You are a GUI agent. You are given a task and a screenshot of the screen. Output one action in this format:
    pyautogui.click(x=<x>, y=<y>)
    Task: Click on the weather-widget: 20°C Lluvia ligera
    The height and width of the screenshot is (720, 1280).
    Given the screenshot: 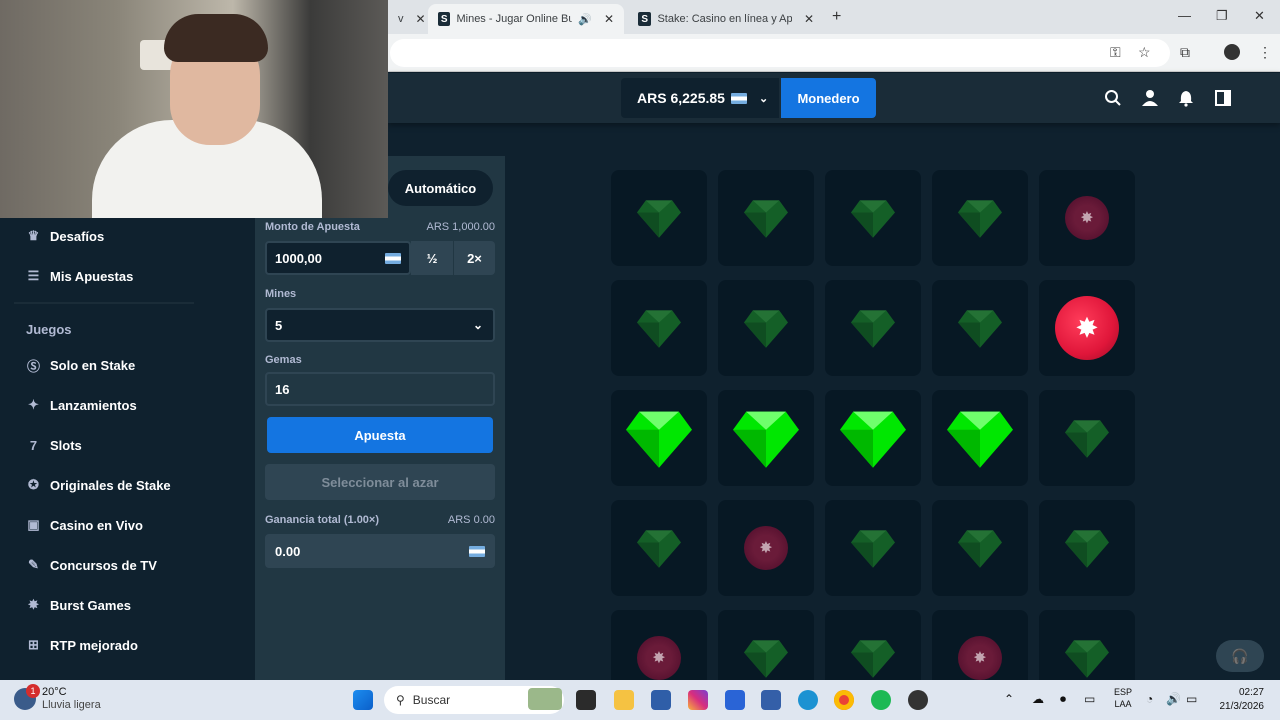 What is the action you would take?
    pyautogui.click(x=71, y=699)
    